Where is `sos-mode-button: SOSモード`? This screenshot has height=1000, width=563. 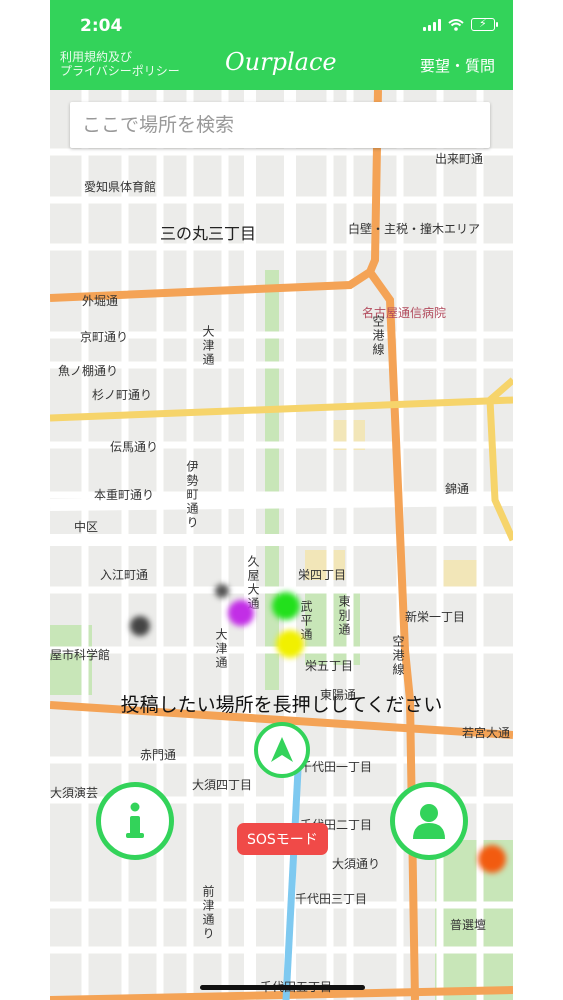 sos-mode-button: SOSモード is located at coordinates (282, 839).